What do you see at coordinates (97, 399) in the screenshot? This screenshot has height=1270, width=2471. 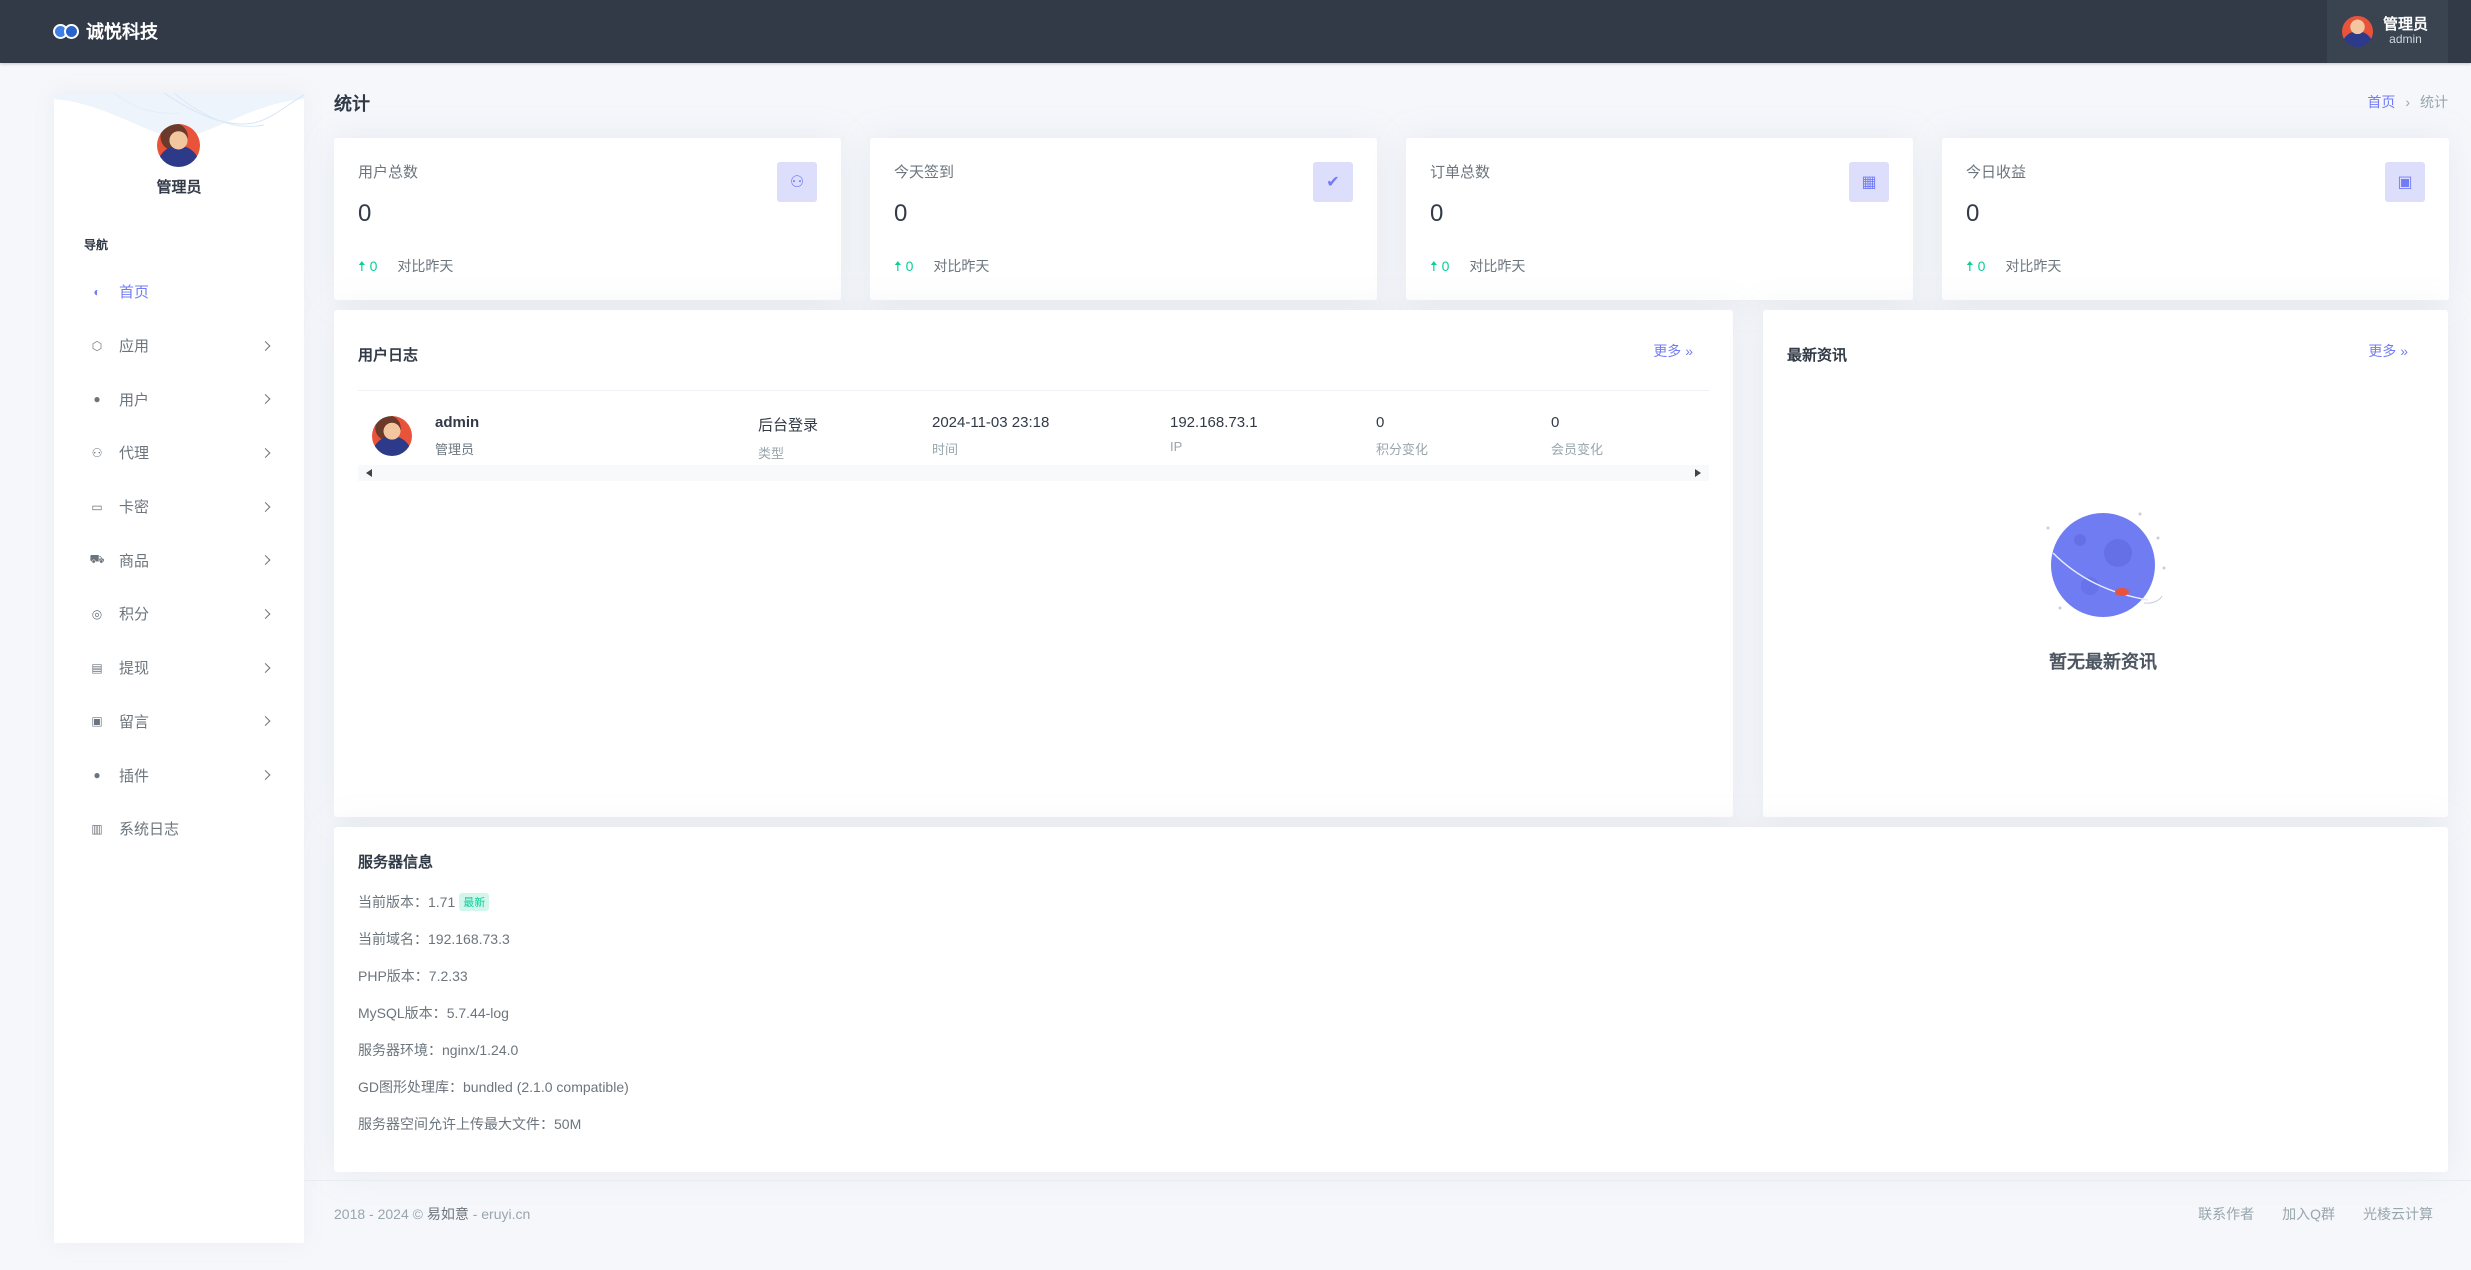 I see `user-icon: ●` at bounding box center [97, 399].